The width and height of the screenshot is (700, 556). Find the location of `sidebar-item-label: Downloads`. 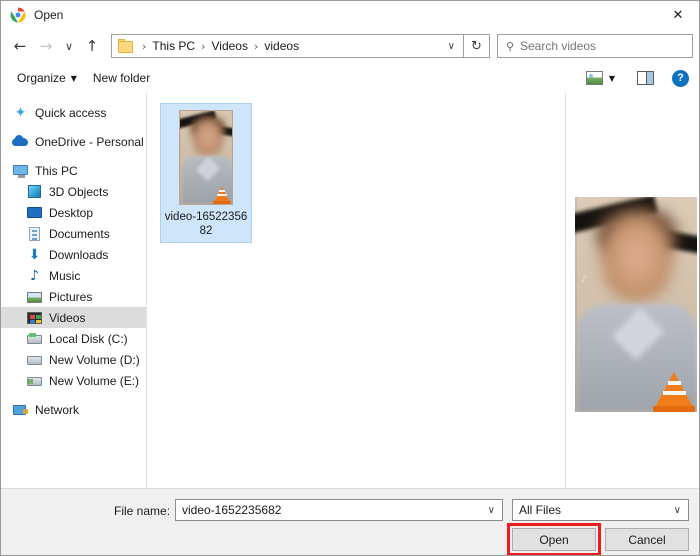

sidebar-item-label: Downloads is located at coordinates (79, 254).